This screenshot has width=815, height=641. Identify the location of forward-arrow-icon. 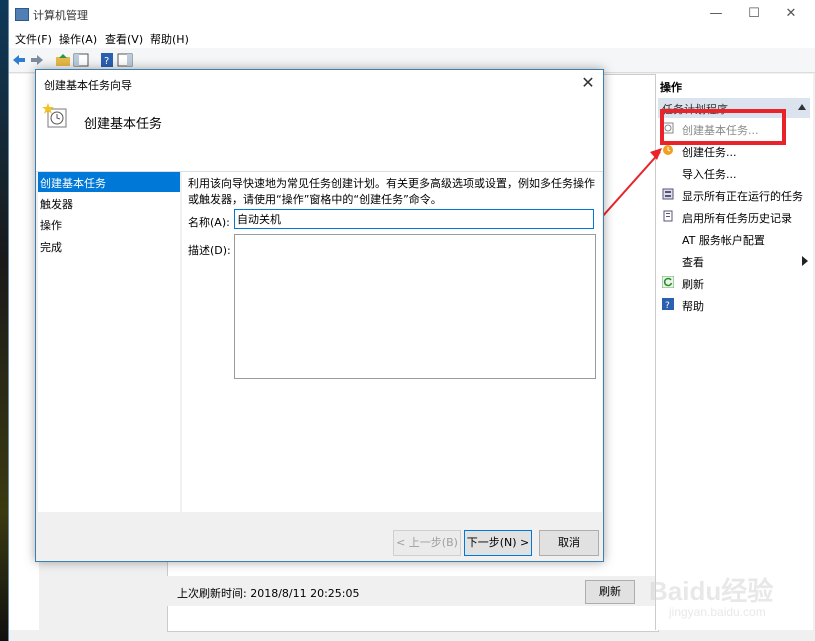
(37, 60).